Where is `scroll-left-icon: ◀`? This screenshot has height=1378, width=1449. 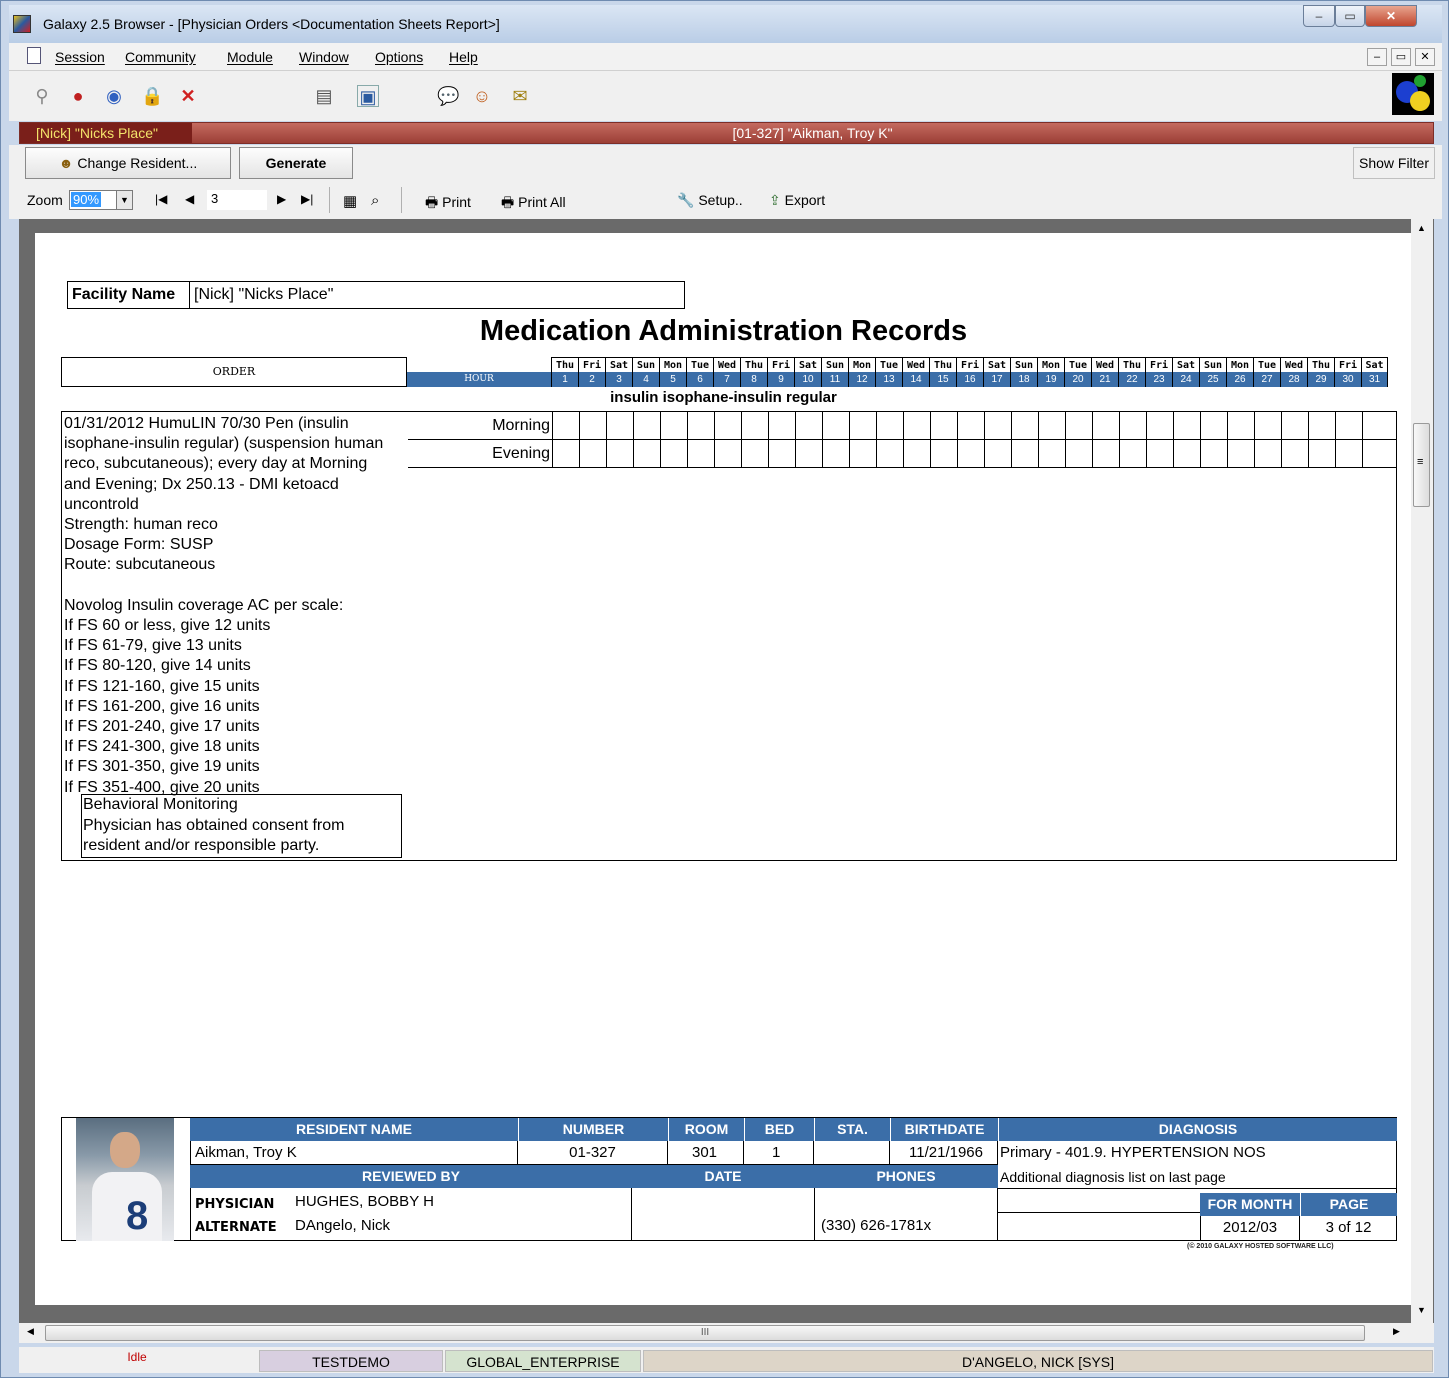
scroll-left-icon: ◀ is located at coordinates (30, 1331).